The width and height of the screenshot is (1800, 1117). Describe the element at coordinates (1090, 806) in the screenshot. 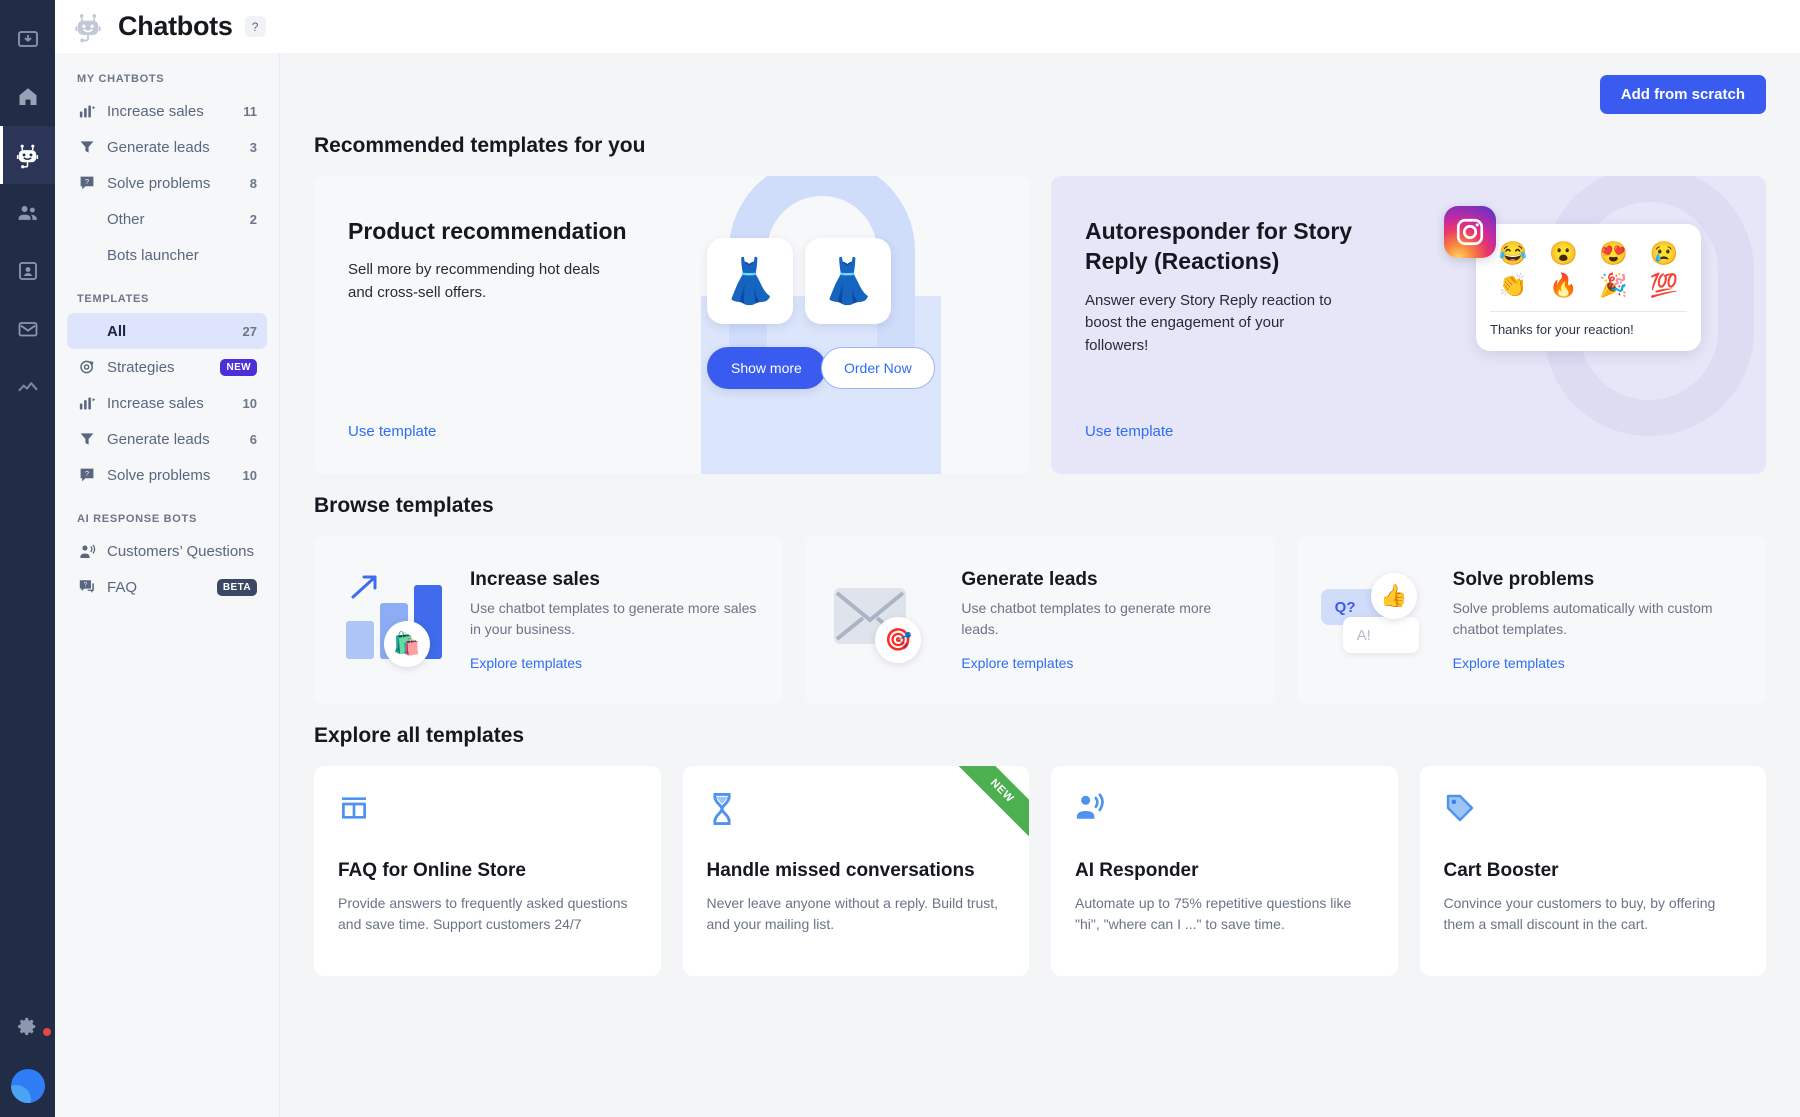

I see `announce-glyph` at that location.